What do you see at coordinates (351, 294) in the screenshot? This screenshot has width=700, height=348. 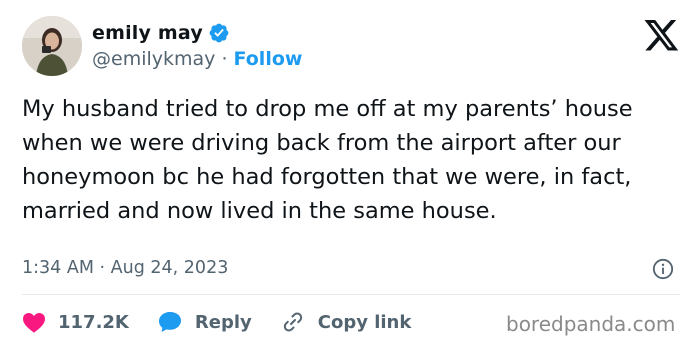 I see `divider` at bounding box center [351, 294].